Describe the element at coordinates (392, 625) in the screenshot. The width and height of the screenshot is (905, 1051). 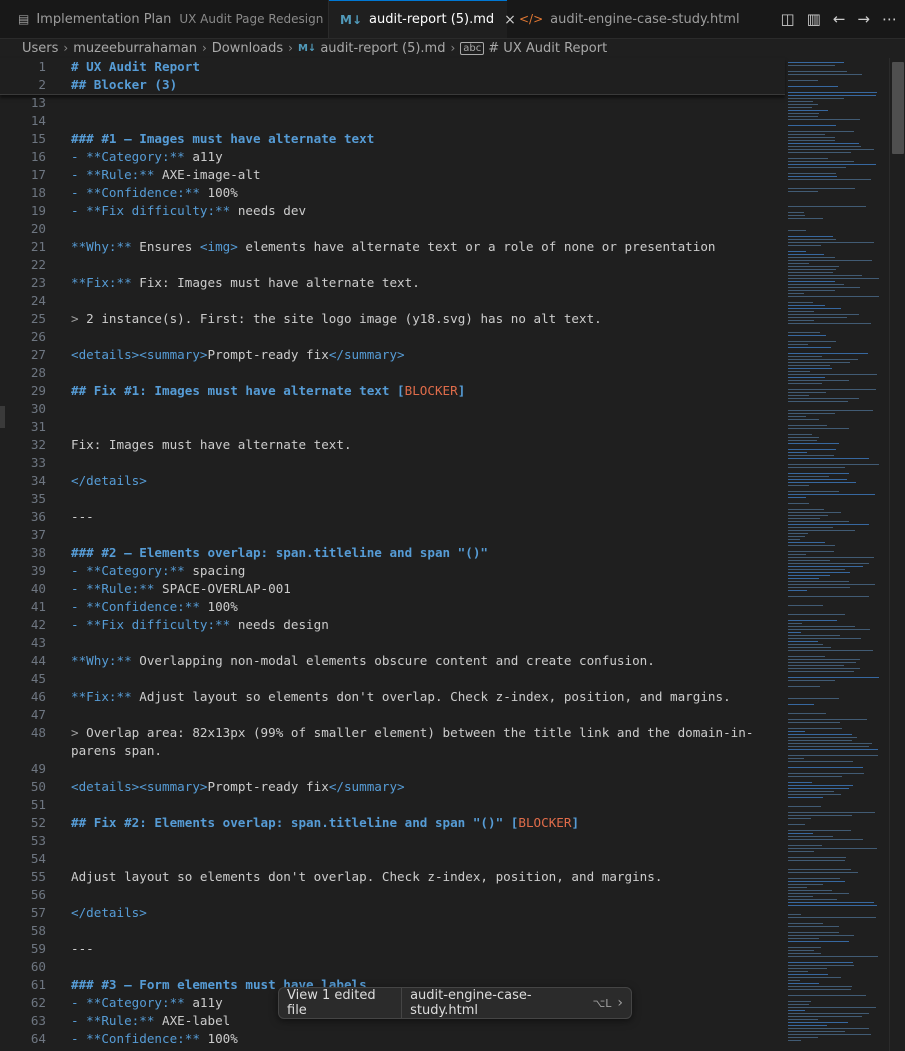
I see `code-line: 42 - **Fix difficulty:** needs design` at that location.